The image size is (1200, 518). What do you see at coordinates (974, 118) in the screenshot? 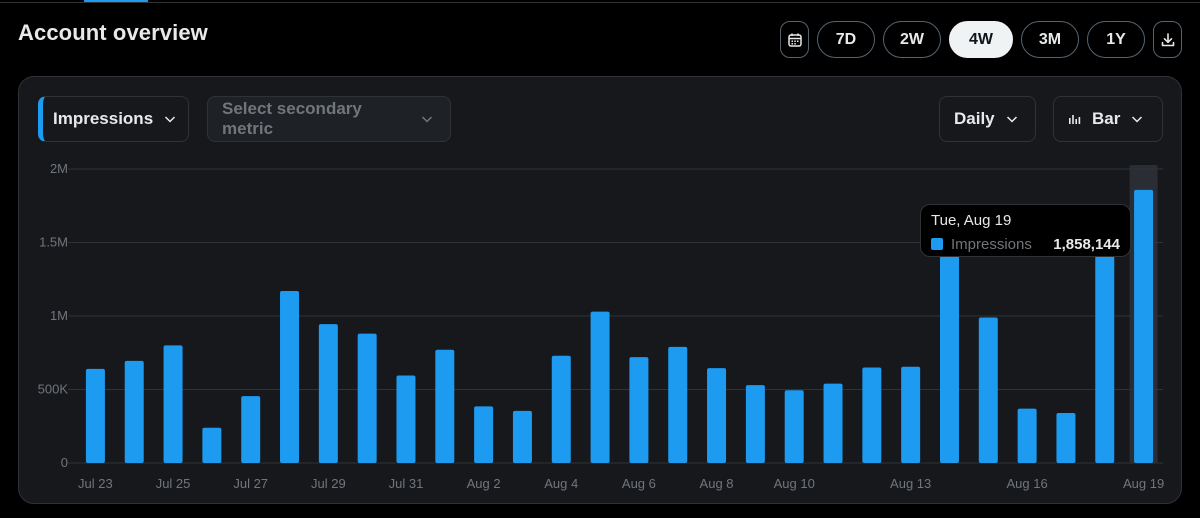
I see `granularity-label: Daily` at bounding box center [974, 118].